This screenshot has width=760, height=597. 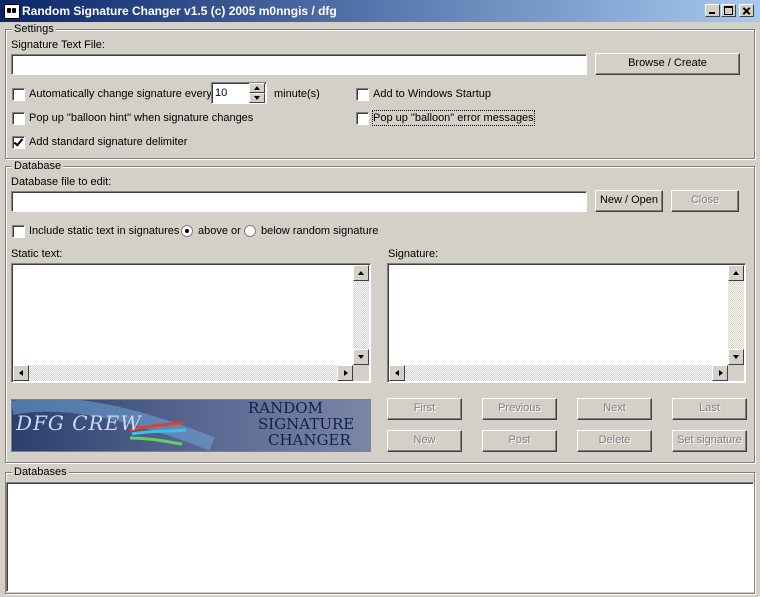 I want to click on settings-legend: Settings, so click(x=34, y=29).